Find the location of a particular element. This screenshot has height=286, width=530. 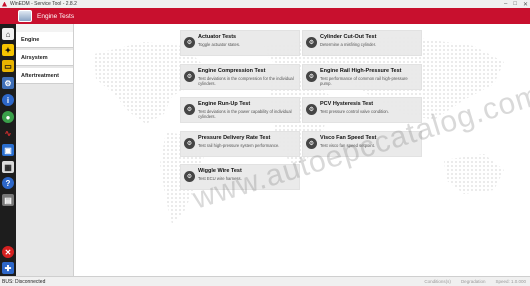

test-title: Actuator Tests is located at coordinates (217, 37).